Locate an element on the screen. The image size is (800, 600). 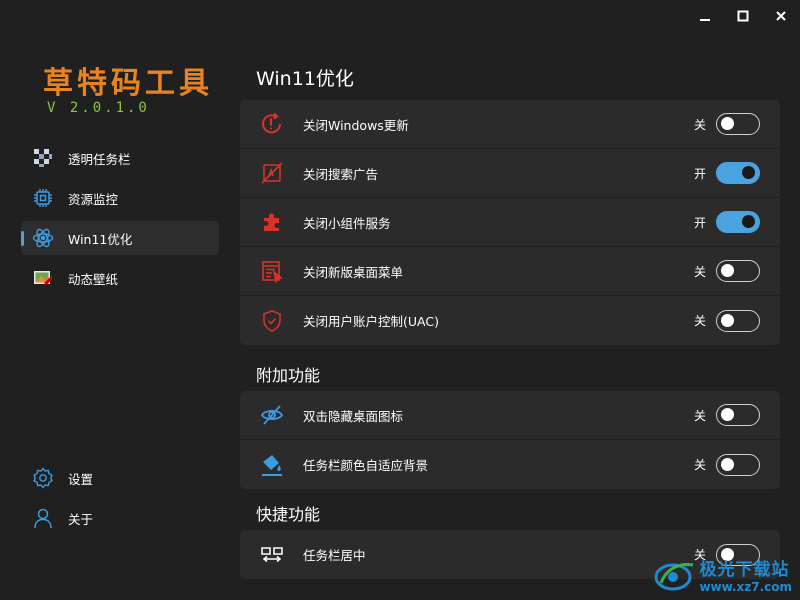
setting-label: 关闭用户账户控制(UAC) is located at coordinates (371, 321).